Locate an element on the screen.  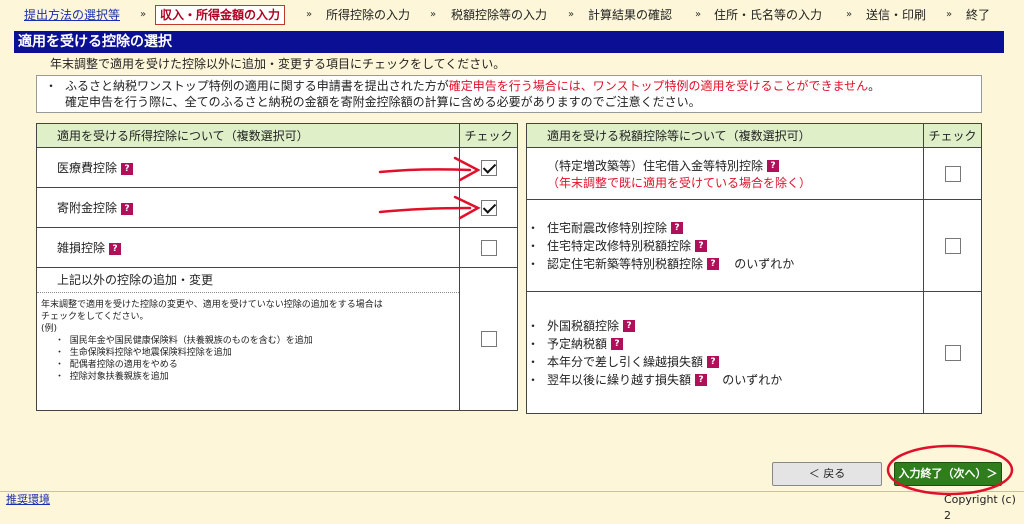
example-item: ・ 控除対象扶養親族を追加 is located at coordinates (112, 377).